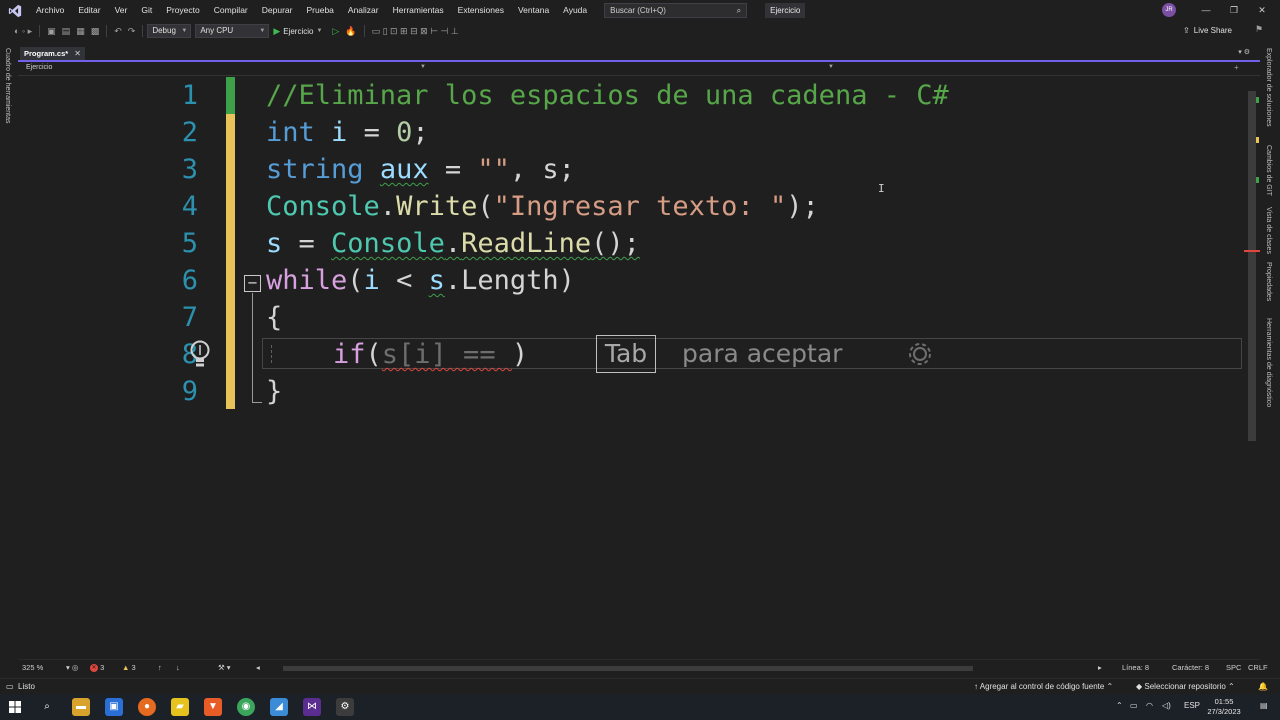 The height and width of the screenshot is (720, 1280). What do you see at coordinates (1268, 230) in the screenshot?
I see `class-view-tab: Vista de clases` at bounding box center [1268, 230].